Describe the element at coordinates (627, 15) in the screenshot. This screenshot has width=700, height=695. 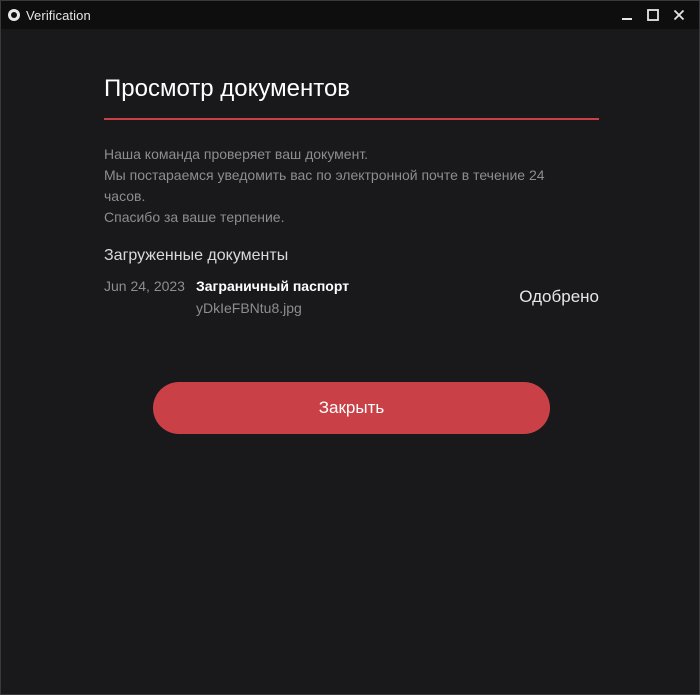
I see `minimize-button` at that location.